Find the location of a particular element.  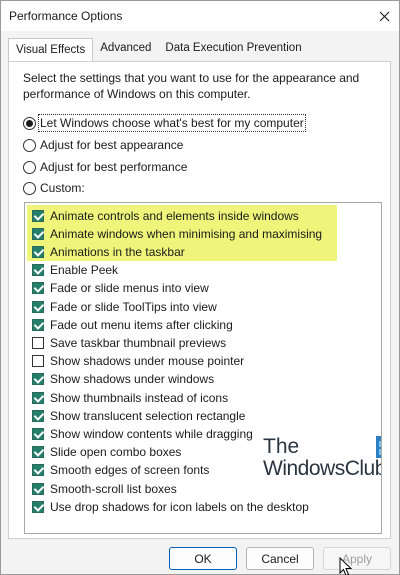

radio-custom: Custom: is located at coordinates (54, 188).